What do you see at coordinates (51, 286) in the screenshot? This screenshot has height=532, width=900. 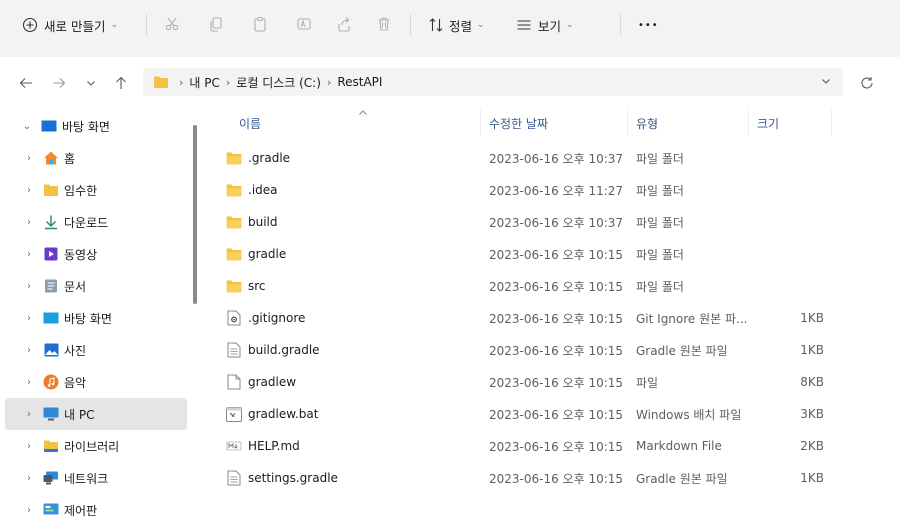 I see `document-icon` at bounding box center [51, 286].